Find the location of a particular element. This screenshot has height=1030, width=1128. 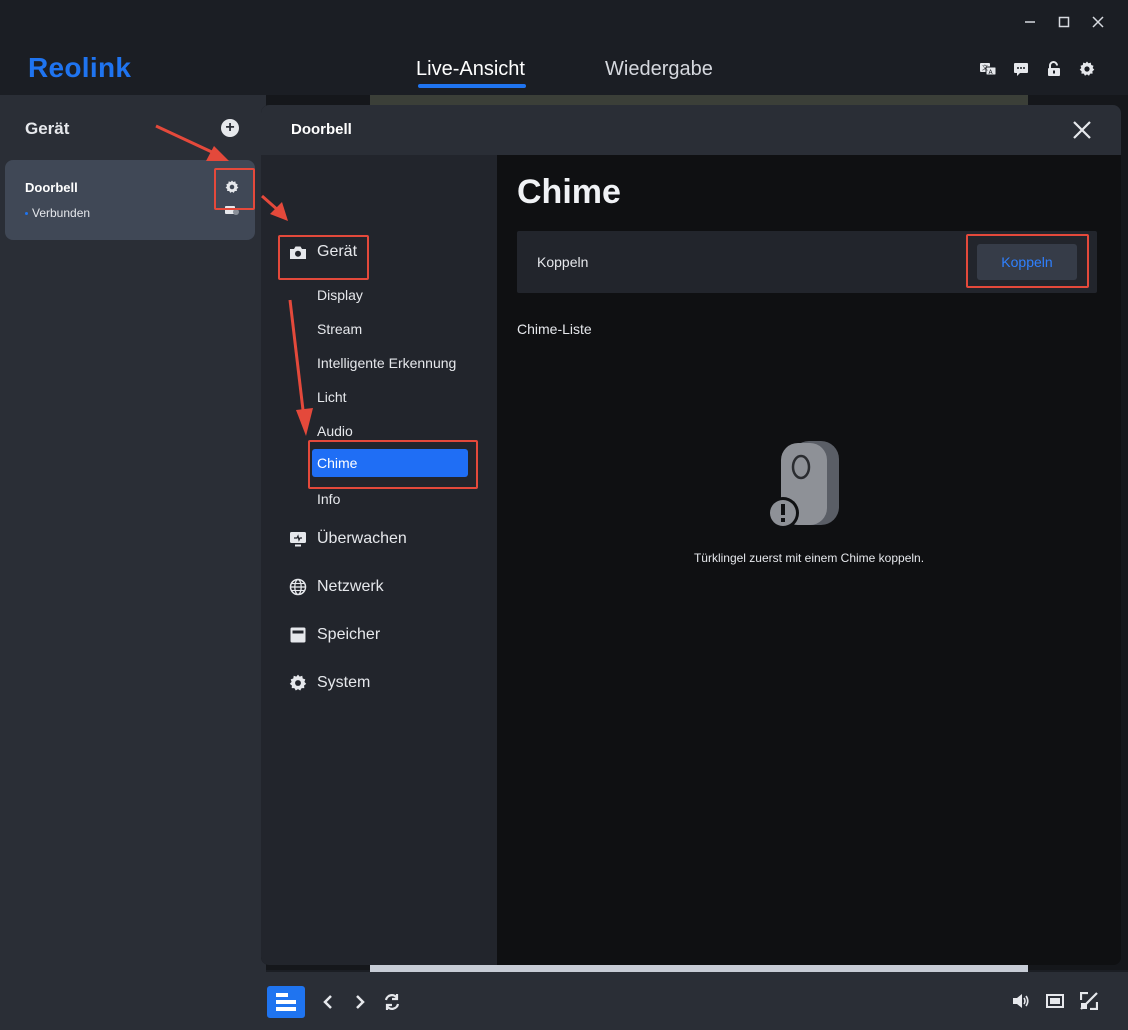

volume-icon is located at coordinates (1021, 1001).